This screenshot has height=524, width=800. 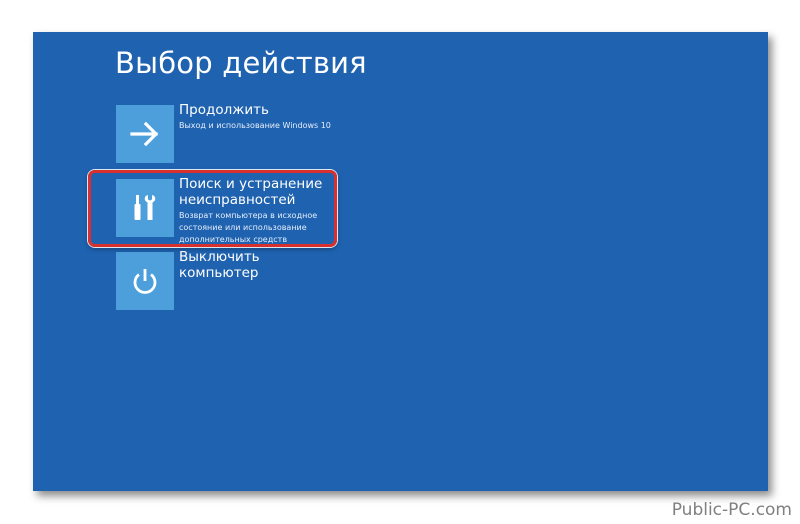 I want to click on continue-tile, so click(x=145, y=134).